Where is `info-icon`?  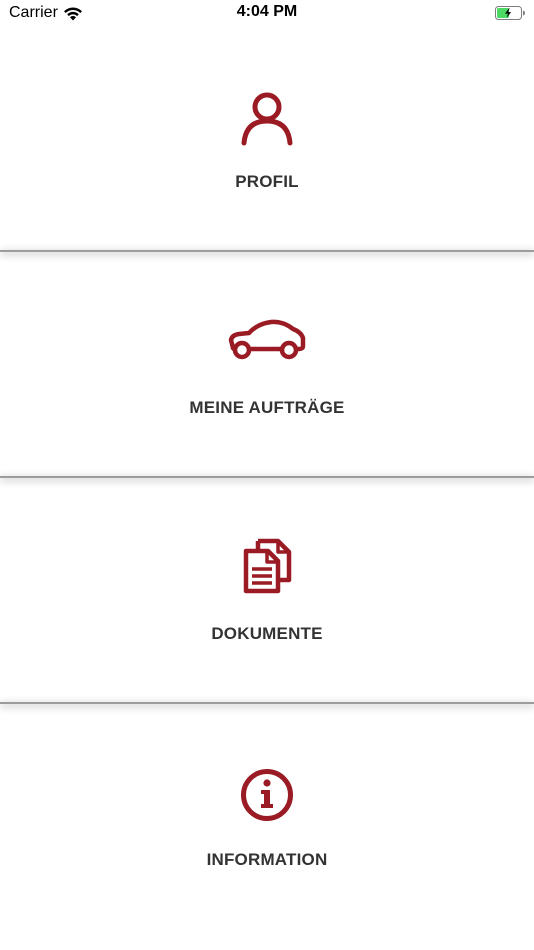
info-icon is located at coordinates (267, 795).